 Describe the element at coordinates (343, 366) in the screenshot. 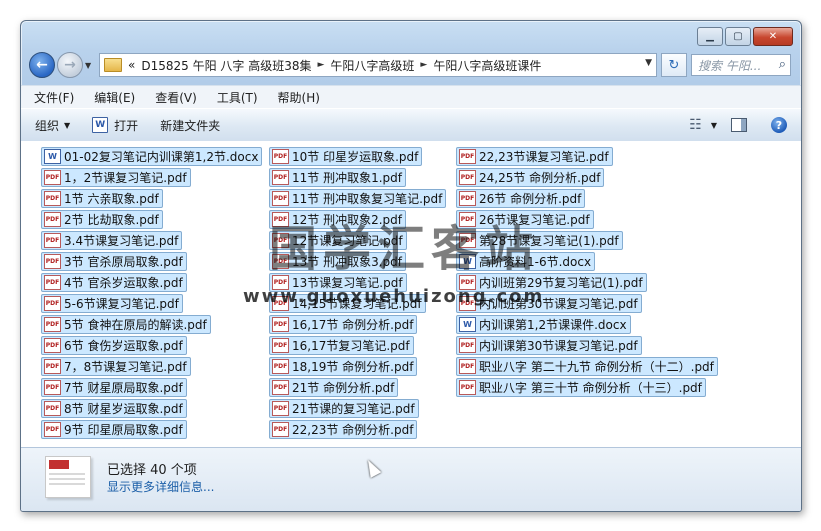

I see `file-item: PDF 18,19节 命例分析.pdf` at that location.